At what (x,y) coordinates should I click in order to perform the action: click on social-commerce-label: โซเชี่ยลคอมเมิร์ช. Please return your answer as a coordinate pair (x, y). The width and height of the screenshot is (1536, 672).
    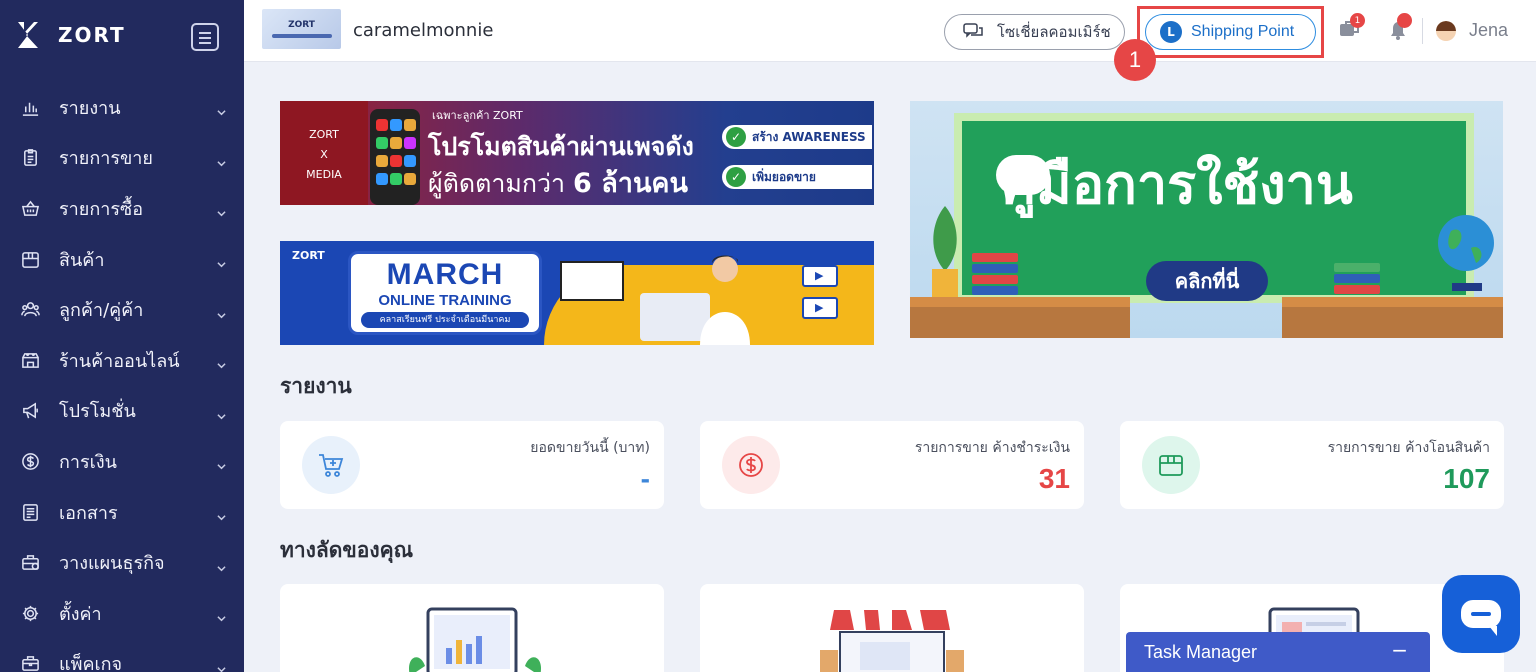
    Looking at the image, I should click on (1054, 32).